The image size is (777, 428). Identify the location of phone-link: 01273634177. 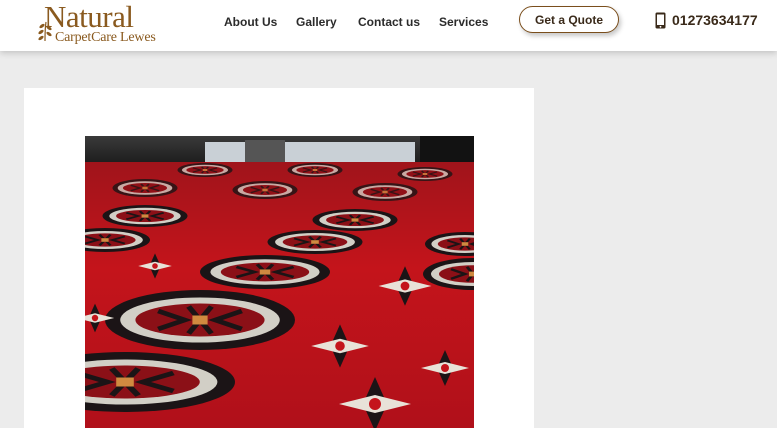
(706, 20).